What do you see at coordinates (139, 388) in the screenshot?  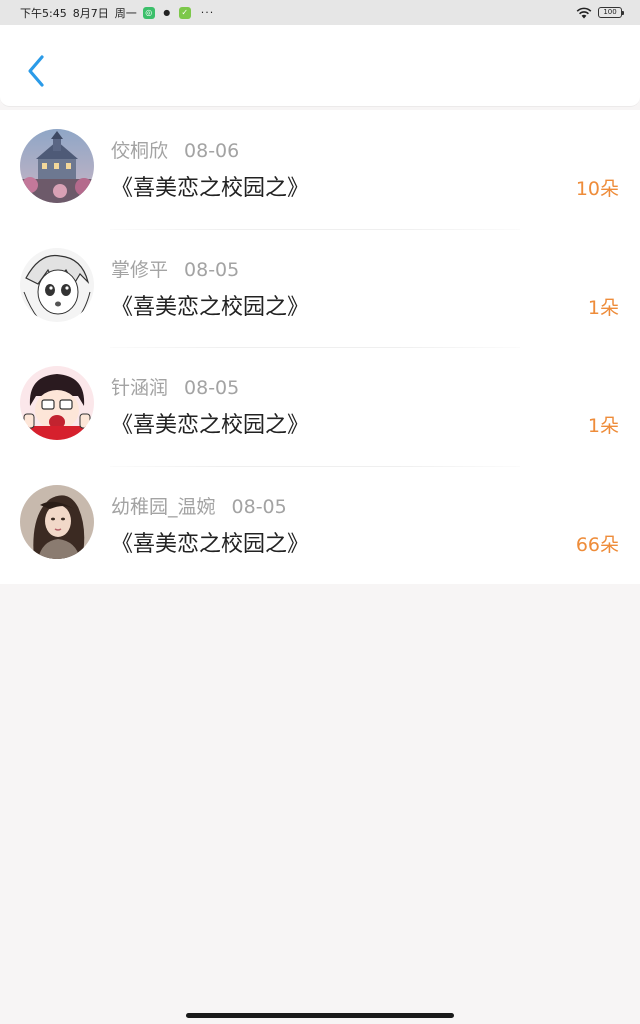 I see `username: 针涵润` at bounding box center [139, 388].